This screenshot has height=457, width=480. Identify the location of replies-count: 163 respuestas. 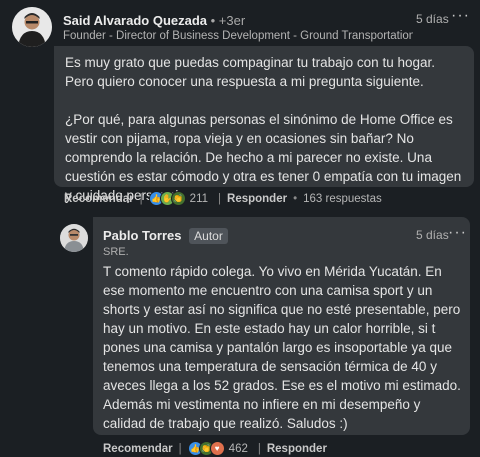
(342, 199).